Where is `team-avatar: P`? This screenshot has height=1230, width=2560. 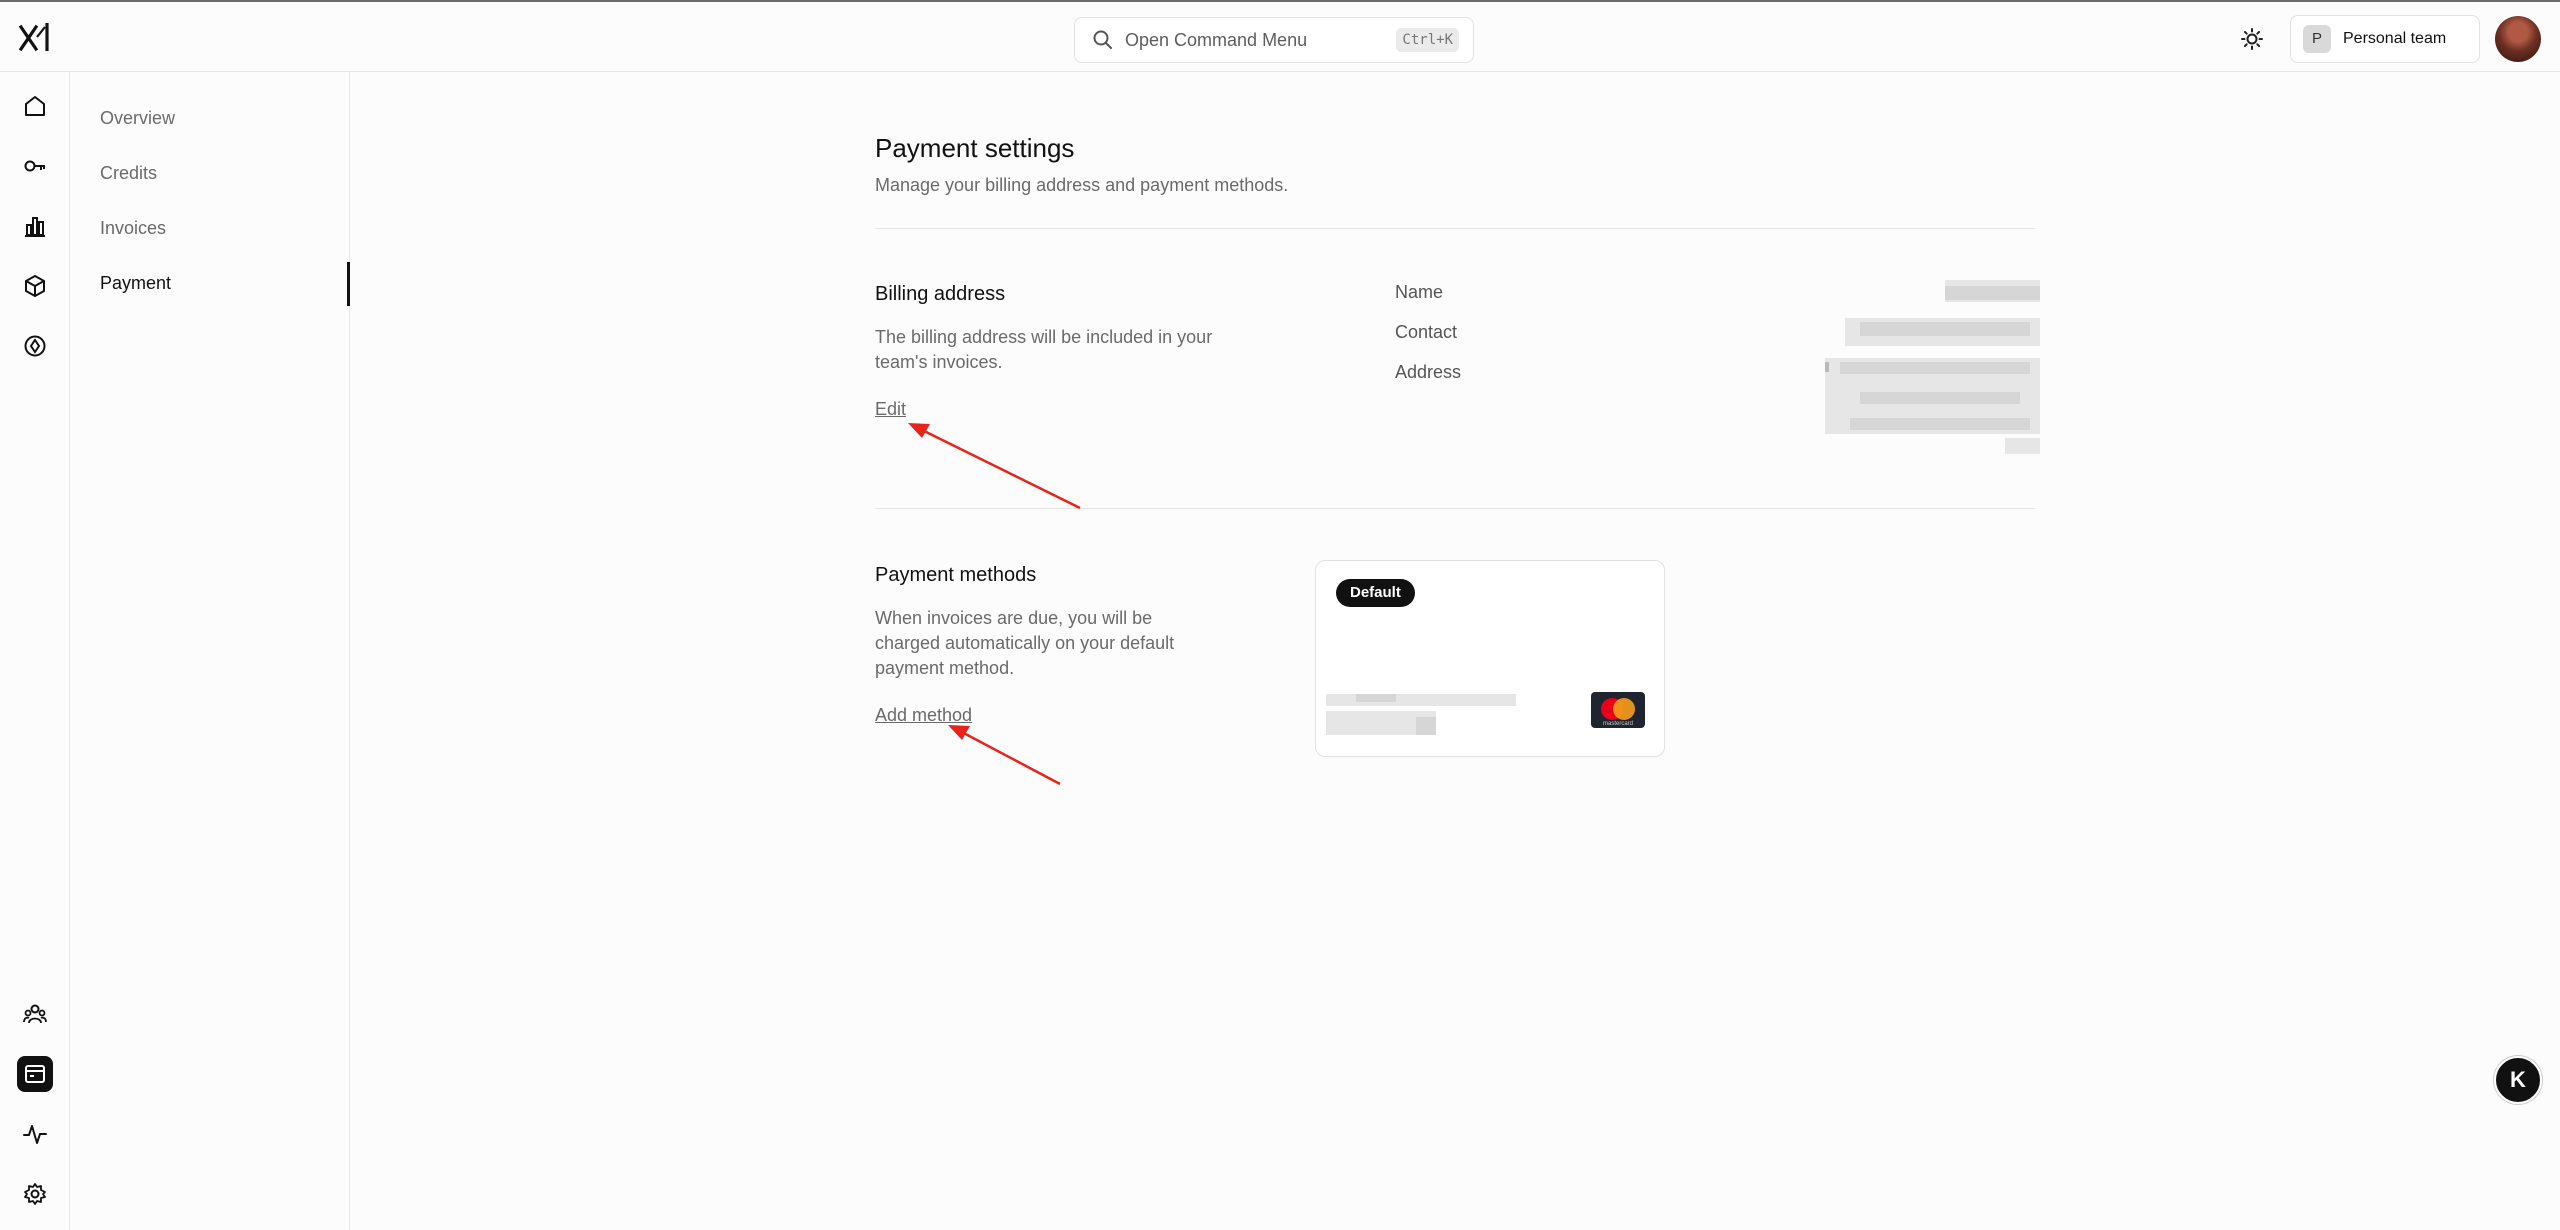 team-avatar: P is located at coordinates (2317, 39).